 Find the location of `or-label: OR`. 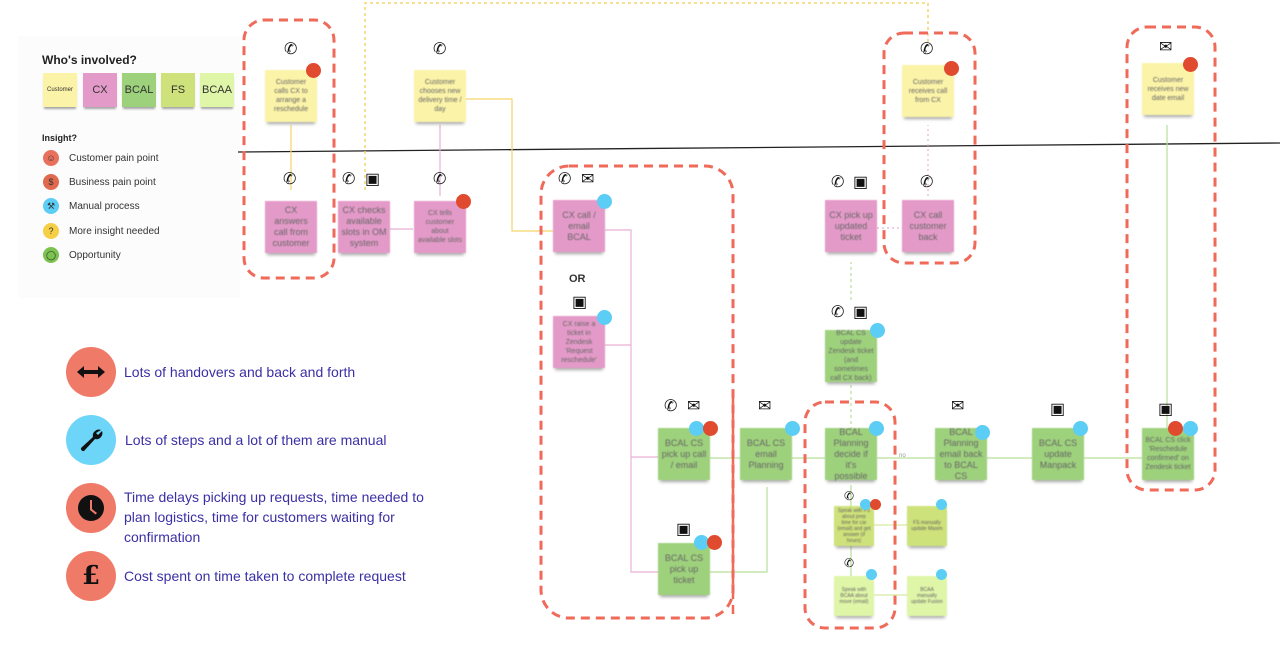

or-label: OR is located at coordinates (577, 279).